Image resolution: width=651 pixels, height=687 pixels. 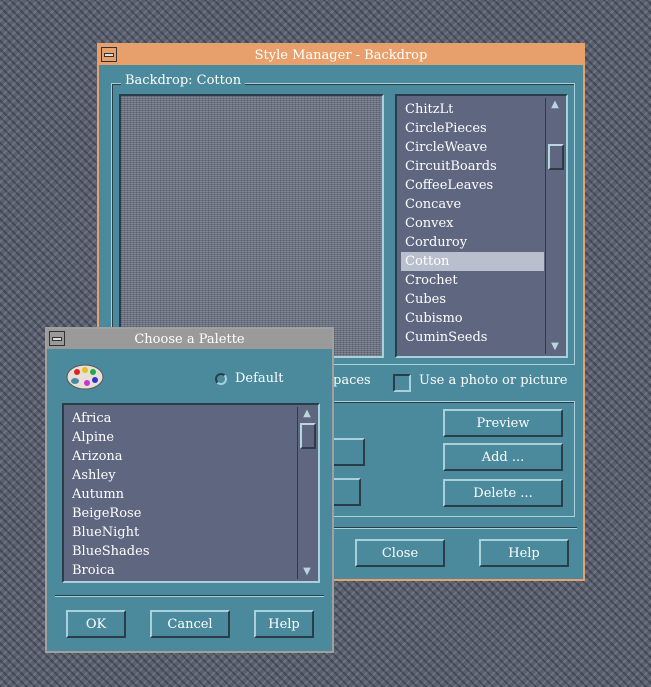 What do you see at coordinates (182, 437) in the screenshot?
I see `list-item: Alpine` at bounding box center [182, 437].